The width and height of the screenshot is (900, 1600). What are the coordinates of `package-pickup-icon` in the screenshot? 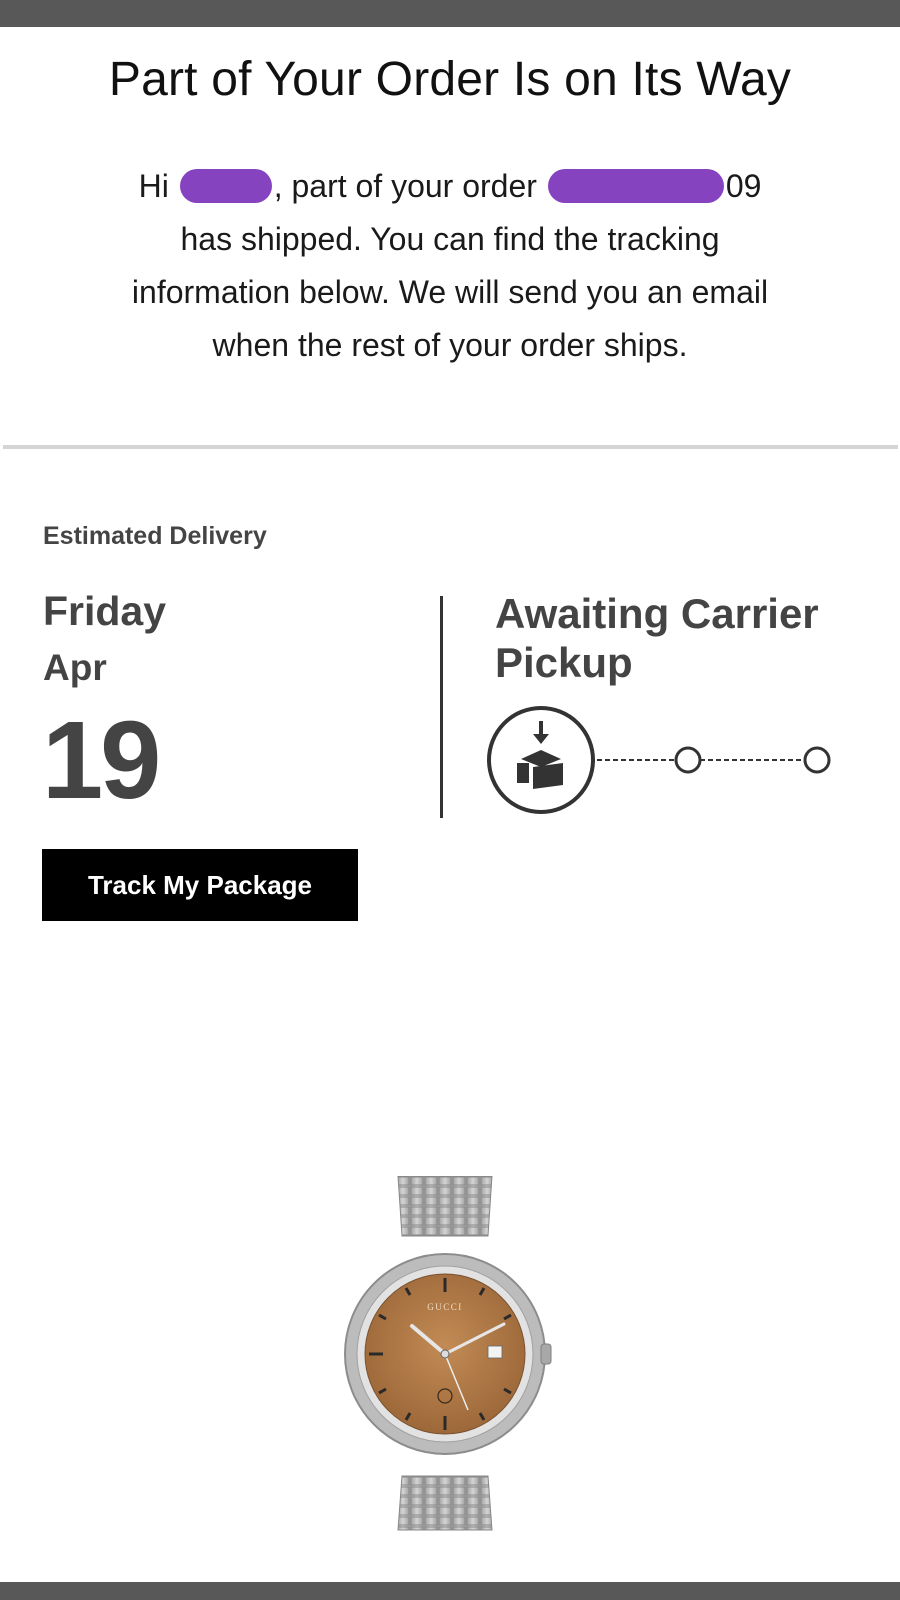 It's located at (541, 760).